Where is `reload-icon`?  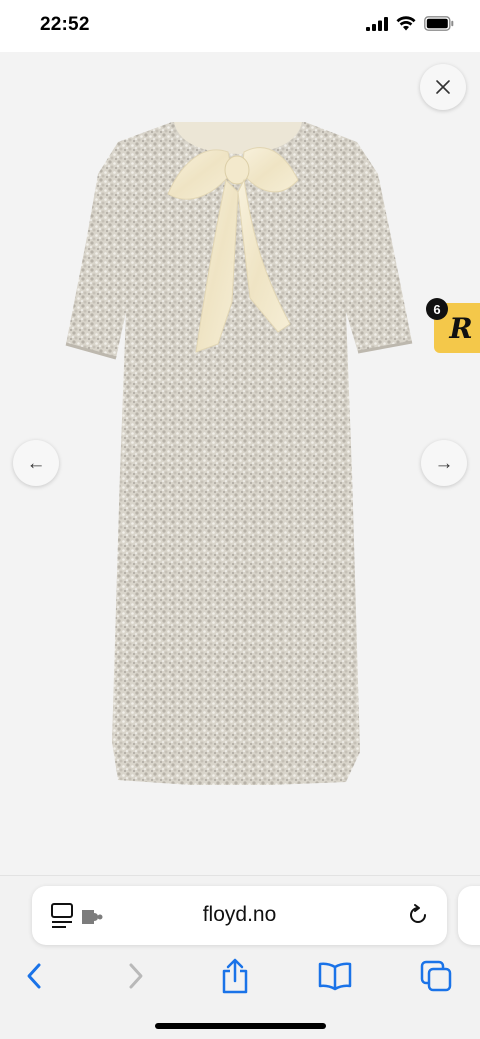
reload-icon is located at coordinates (418, 915).